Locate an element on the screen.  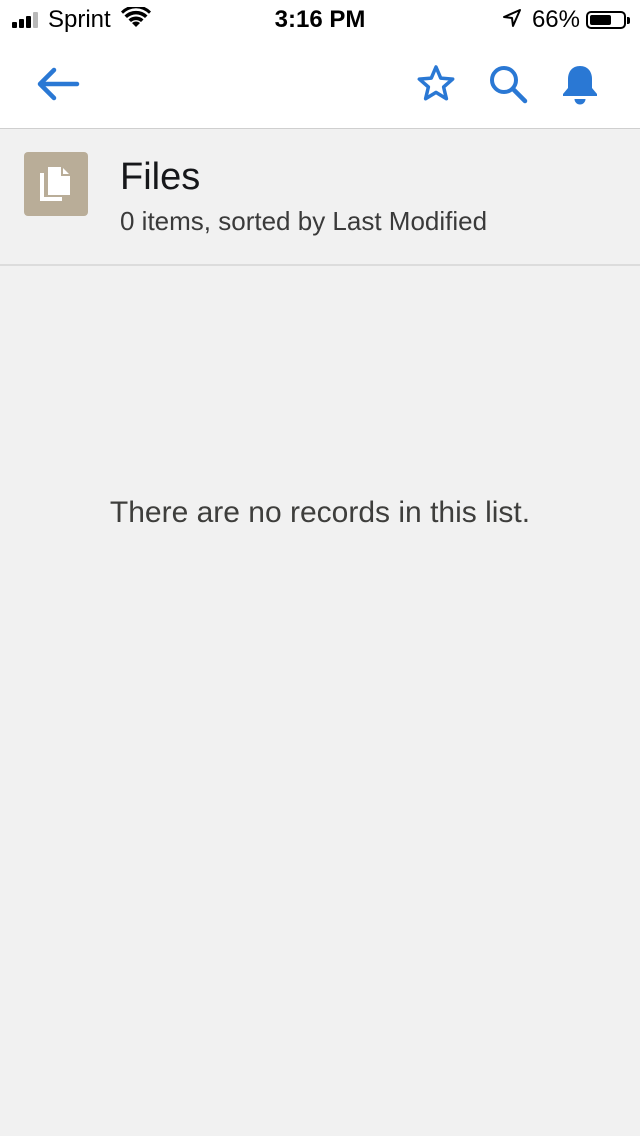
navigation-bar is located at coordinates (320, 84).